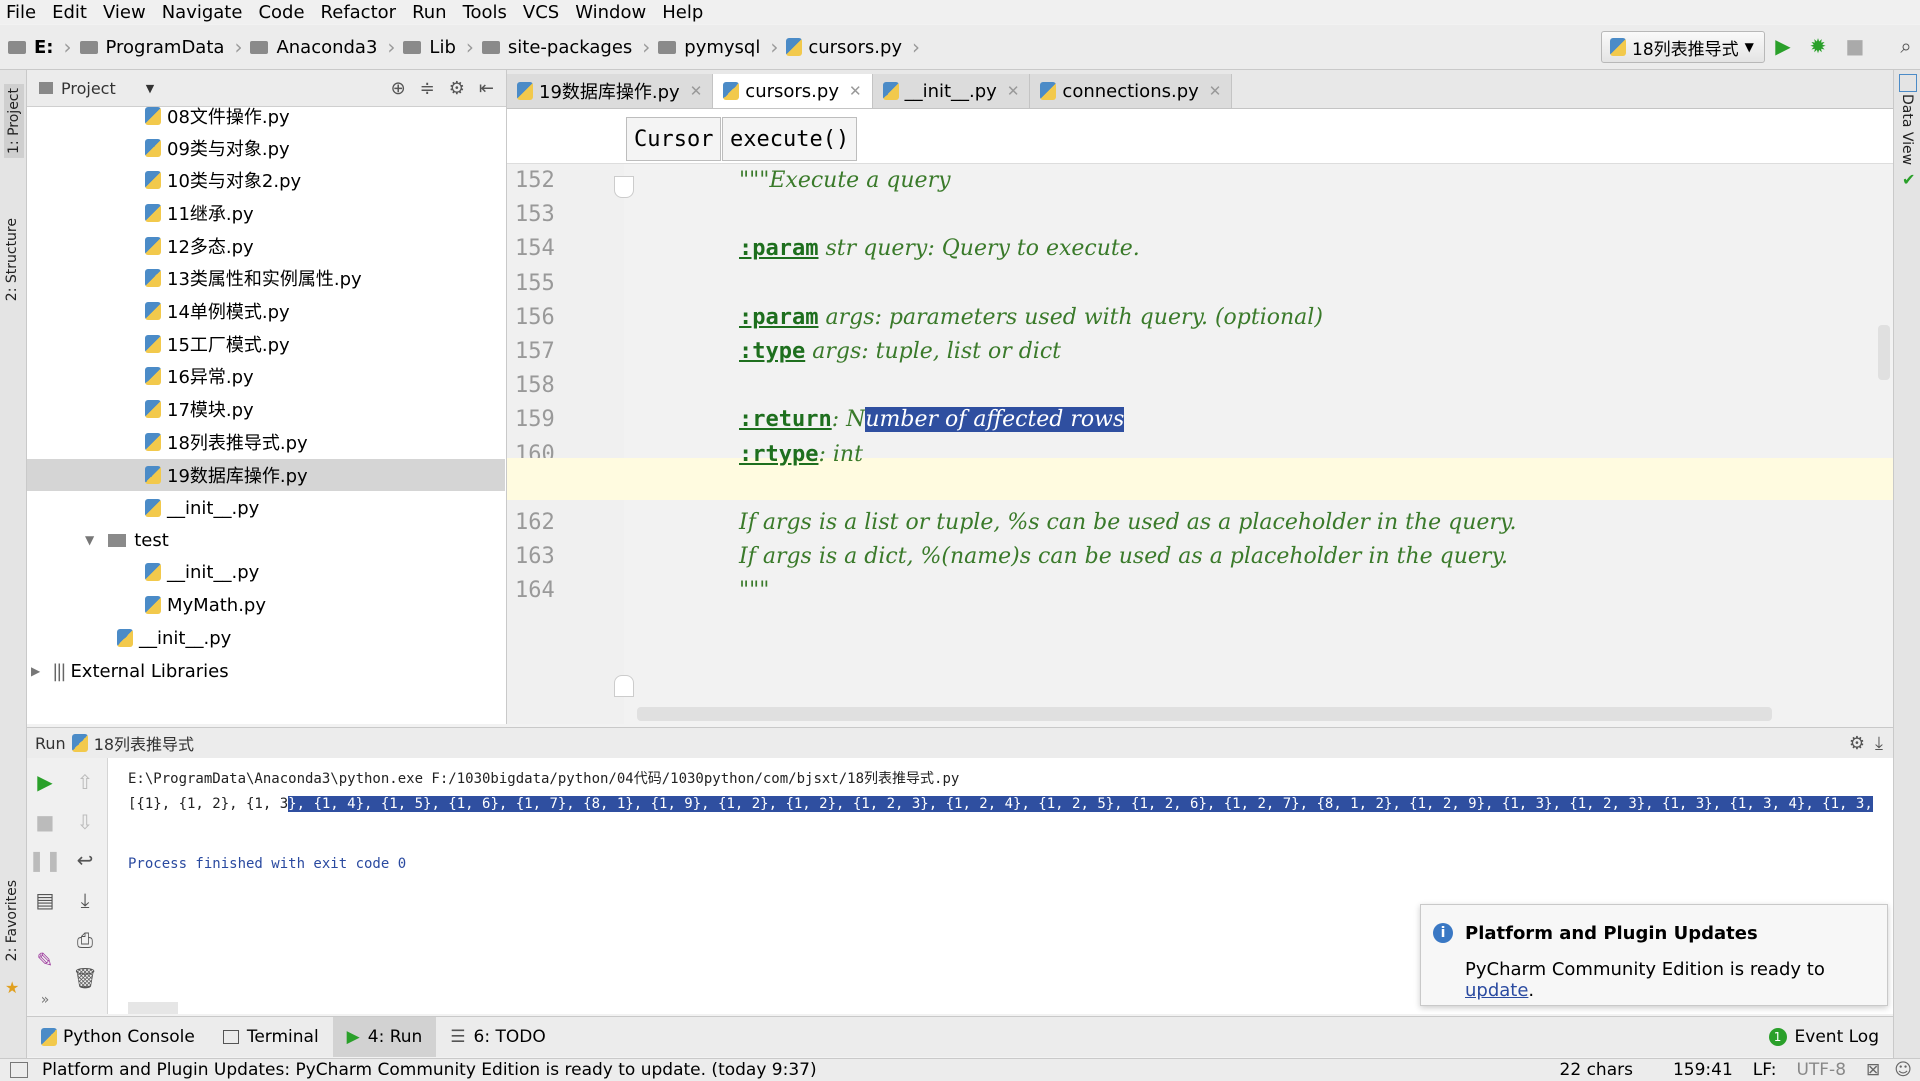 This screenshot has height=1081, width=1920. Describe the element at coordinates (1884, 352) in the screenshot. I see `editor-vertical-scrollbar` at that location.